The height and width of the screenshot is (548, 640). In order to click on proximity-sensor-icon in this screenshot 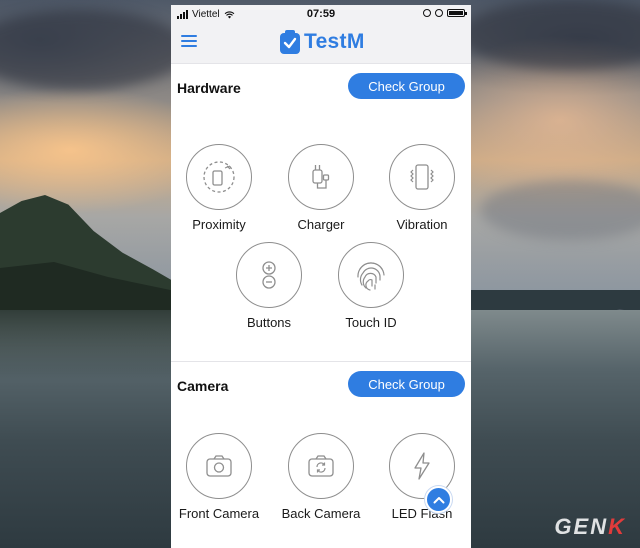, I will do `click(219, 177)`.